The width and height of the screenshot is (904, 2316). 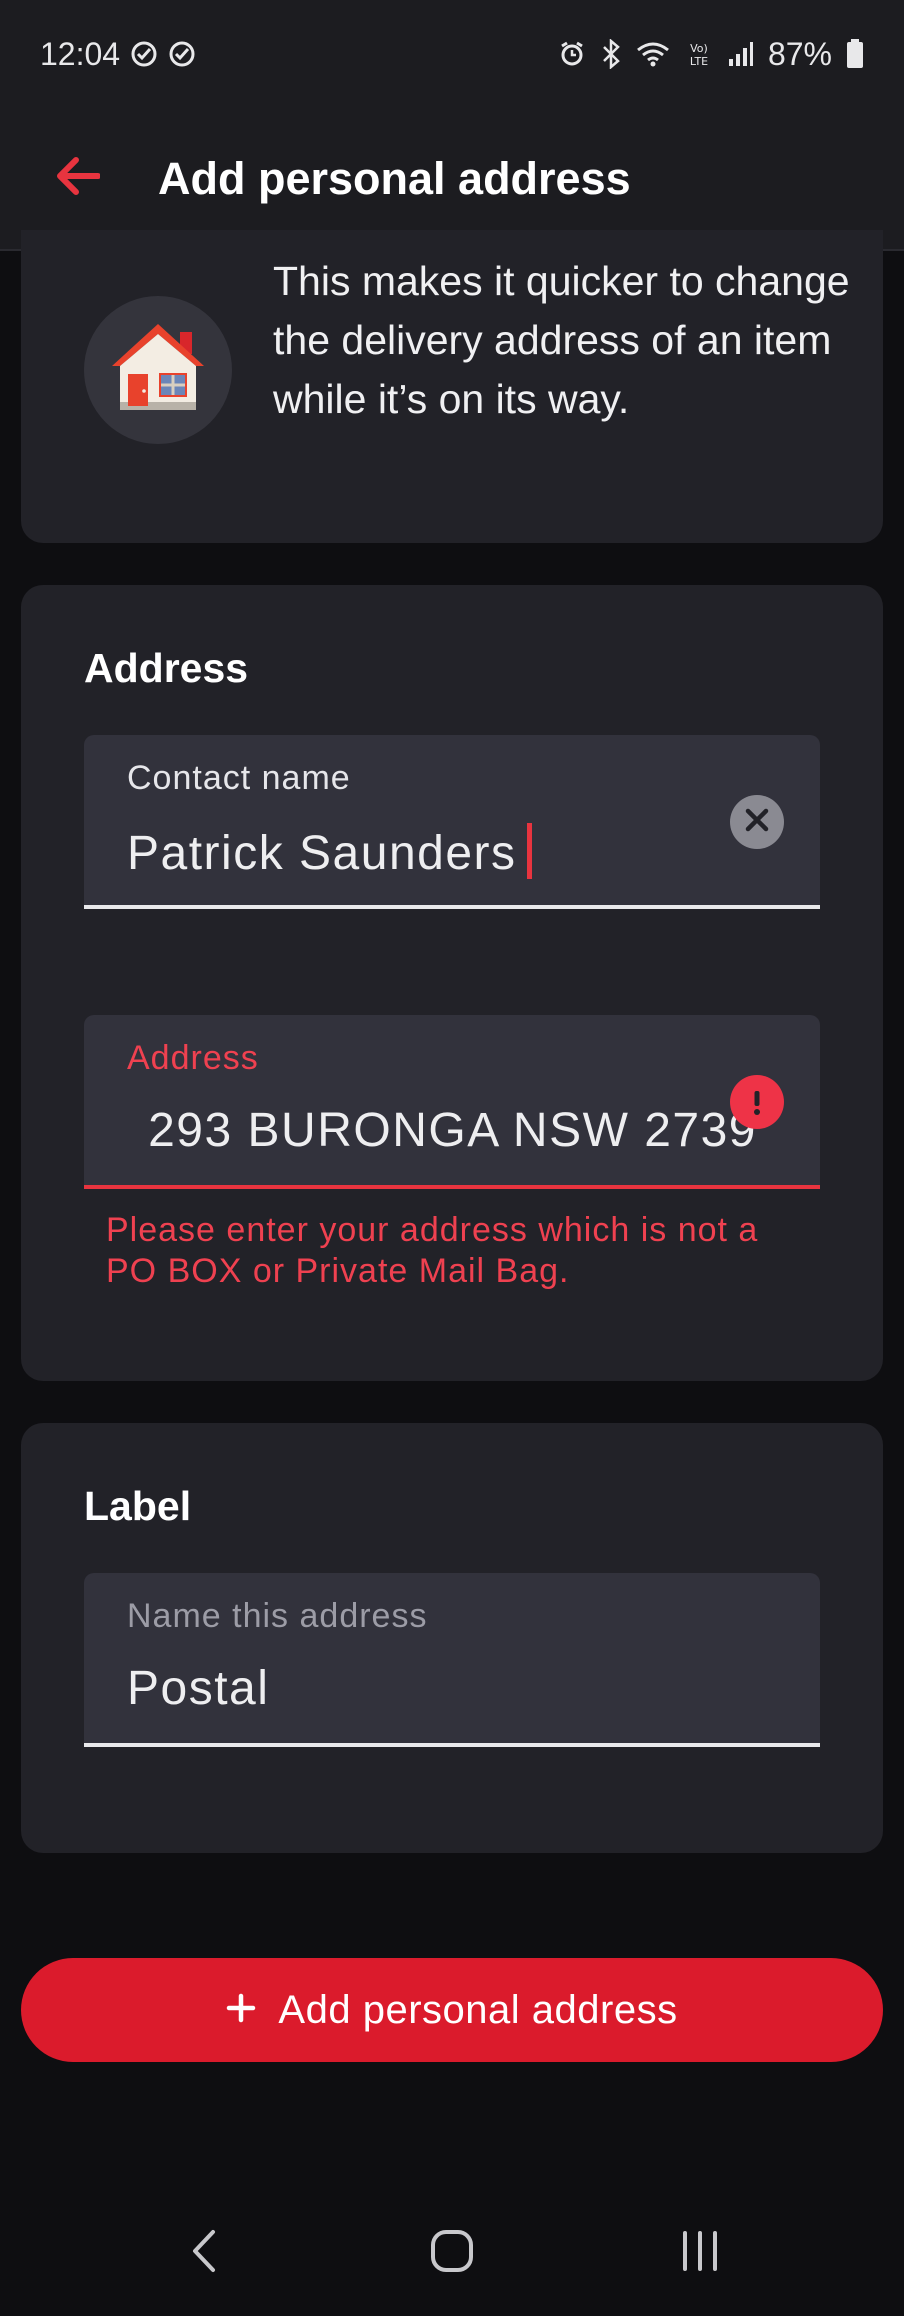 What do you see at coordinates (77, 178) in the screenshot?
I see `arrow-left-icon` at bounding box center [77, 178].